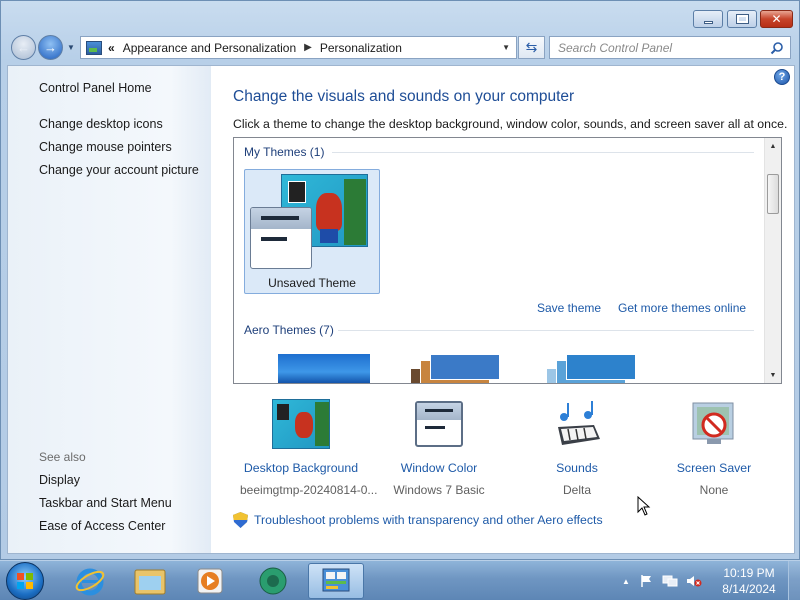  What do you see at coordinates (708, 22) in the screenshot?
I see `minimize-icon` at bounding box center [708, 22].